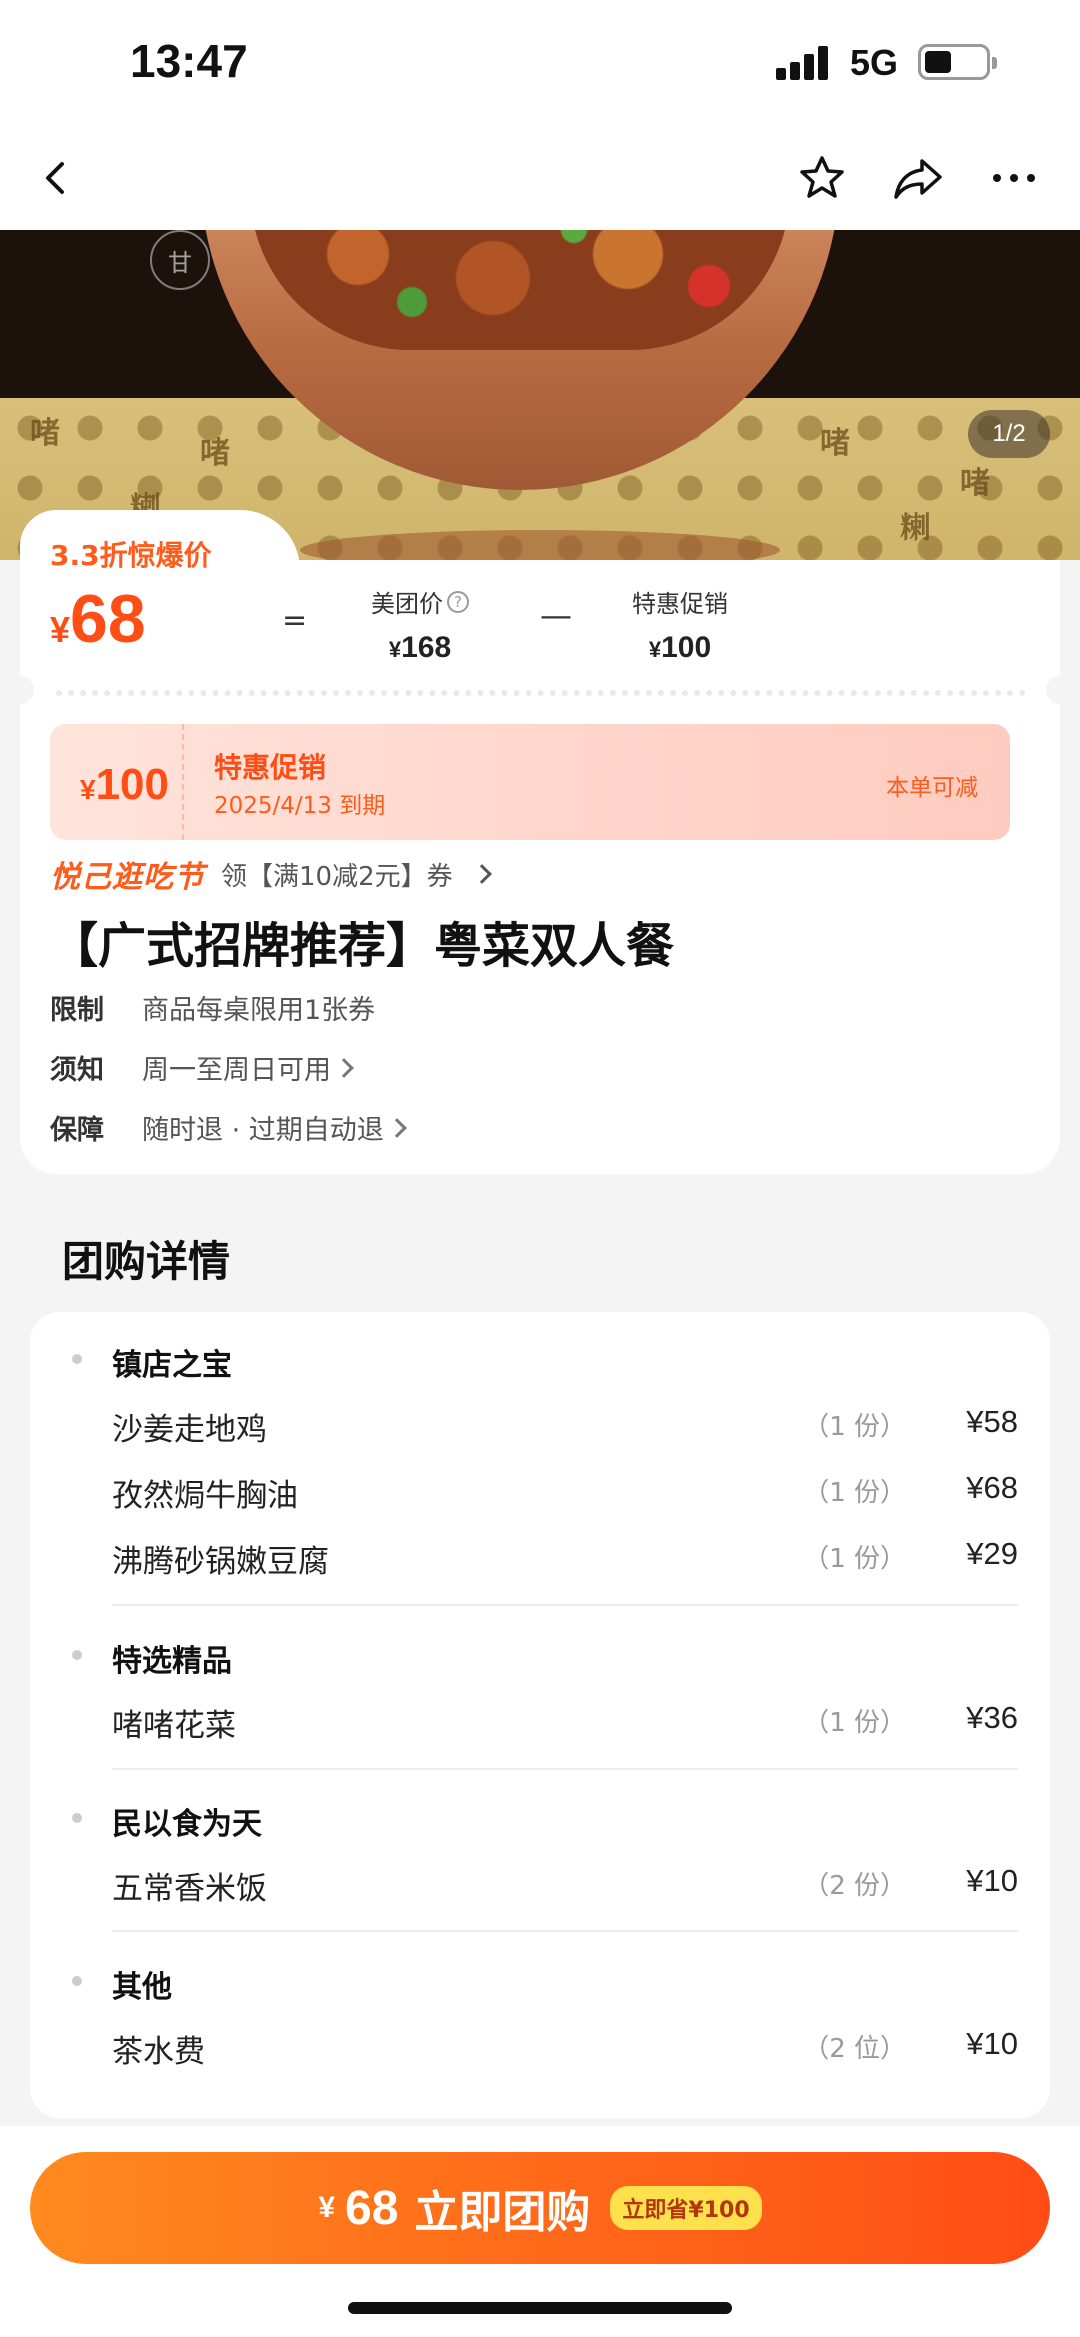  I want to click on list-item: 五常香米饭 （2 份） ¥10, so click(565, 1885).